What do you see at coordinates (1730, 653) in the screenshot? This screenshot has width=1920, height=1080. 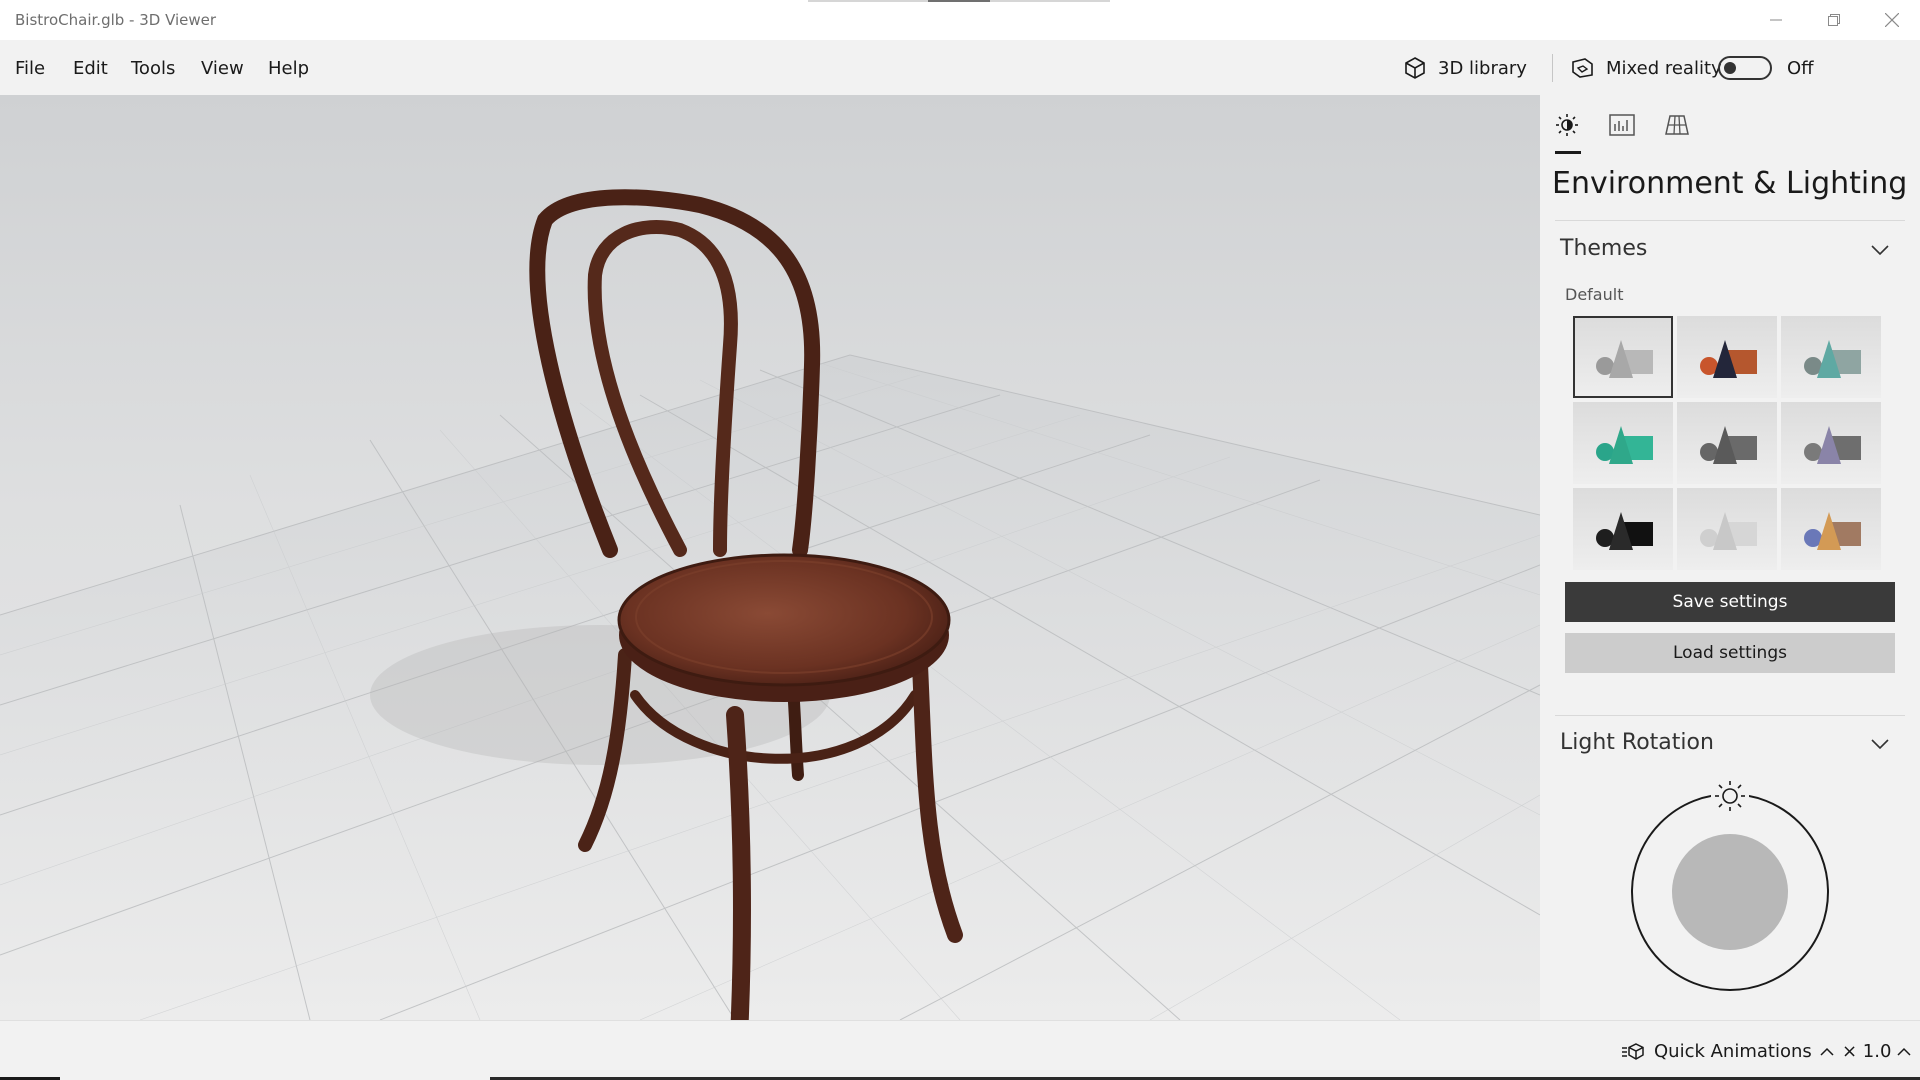 I see `load-settings-button: Load settings` at bounding box center [1730, 653].